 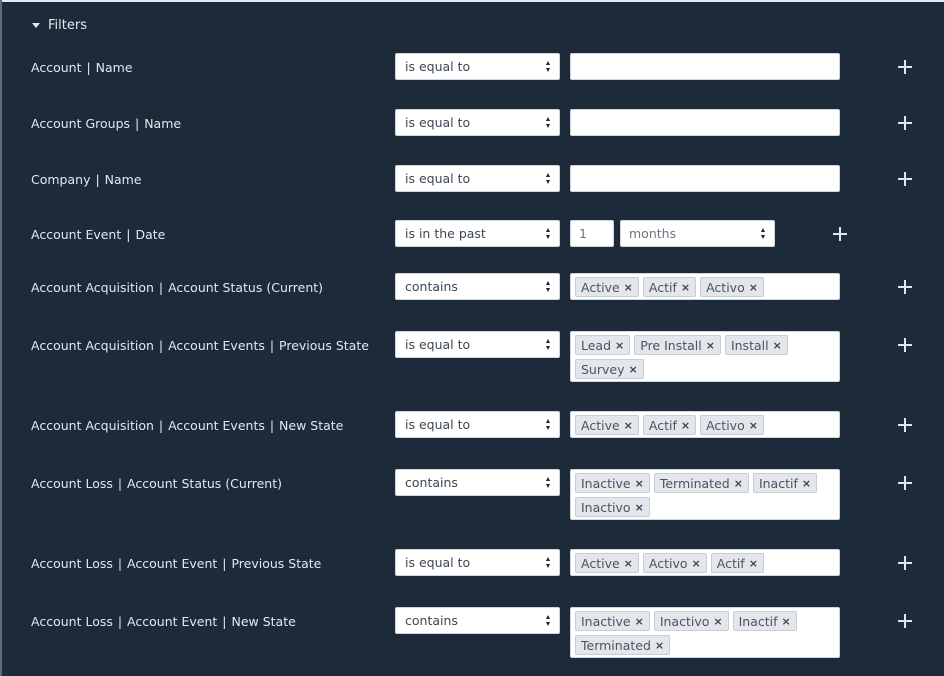 I want to click on value-tag-input: Inactive × Terminated × Inactif × Inactivo ×, so click(x=705, y=494).